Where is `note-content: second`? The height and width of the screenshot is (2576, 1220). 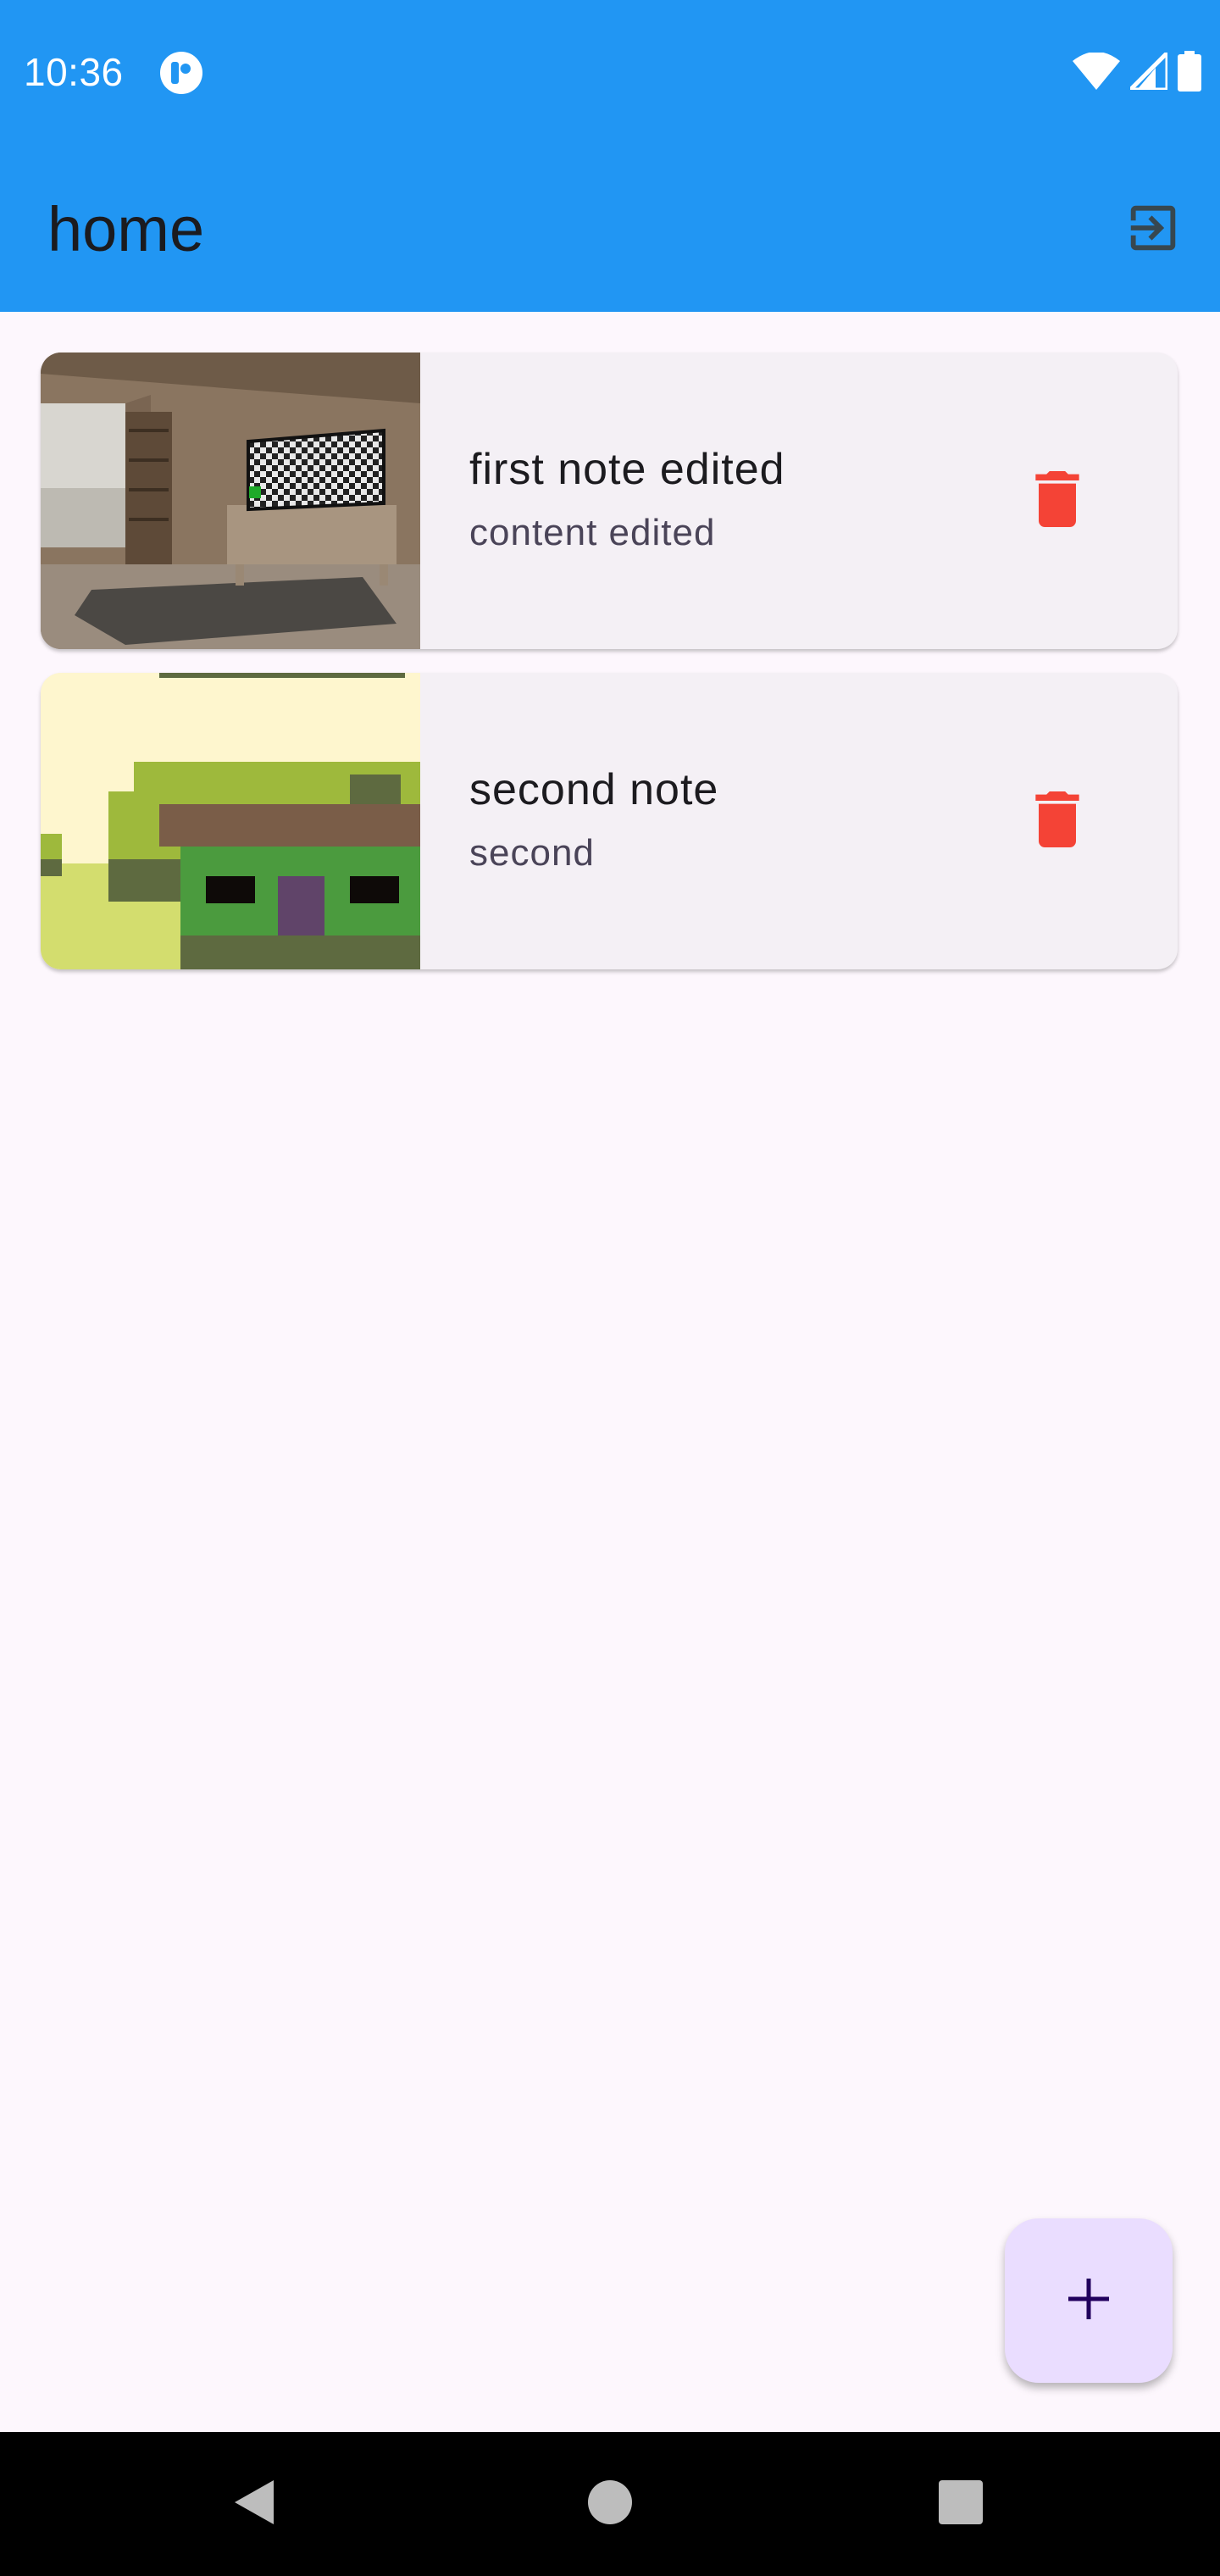
note-content: second is located at coordinates (532, 853).